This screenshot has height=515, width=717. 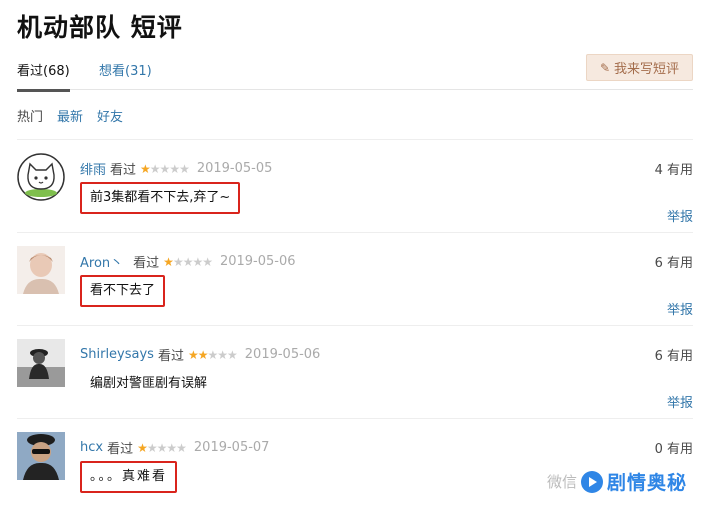 I want to click on play-logo-icon, so click(x=591, y=481).